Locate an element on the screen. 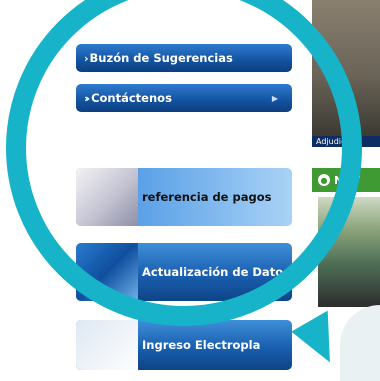 The image size is (380, 381). banner-label: Actualización de Datos is located at coordinates (216, 272).